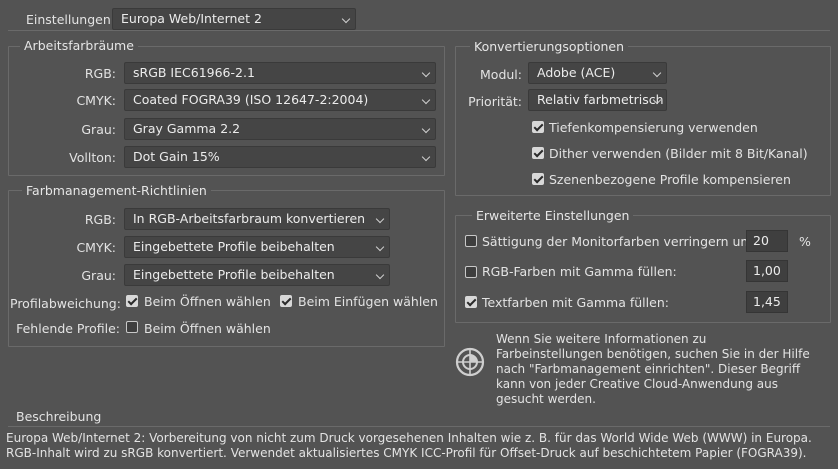  What do you see at coordinates (579, 271) in the screenshot?
I see `blend-rgb-label: RGB-Farben mit Gamma füllen:` at bounding box center [579, 271].